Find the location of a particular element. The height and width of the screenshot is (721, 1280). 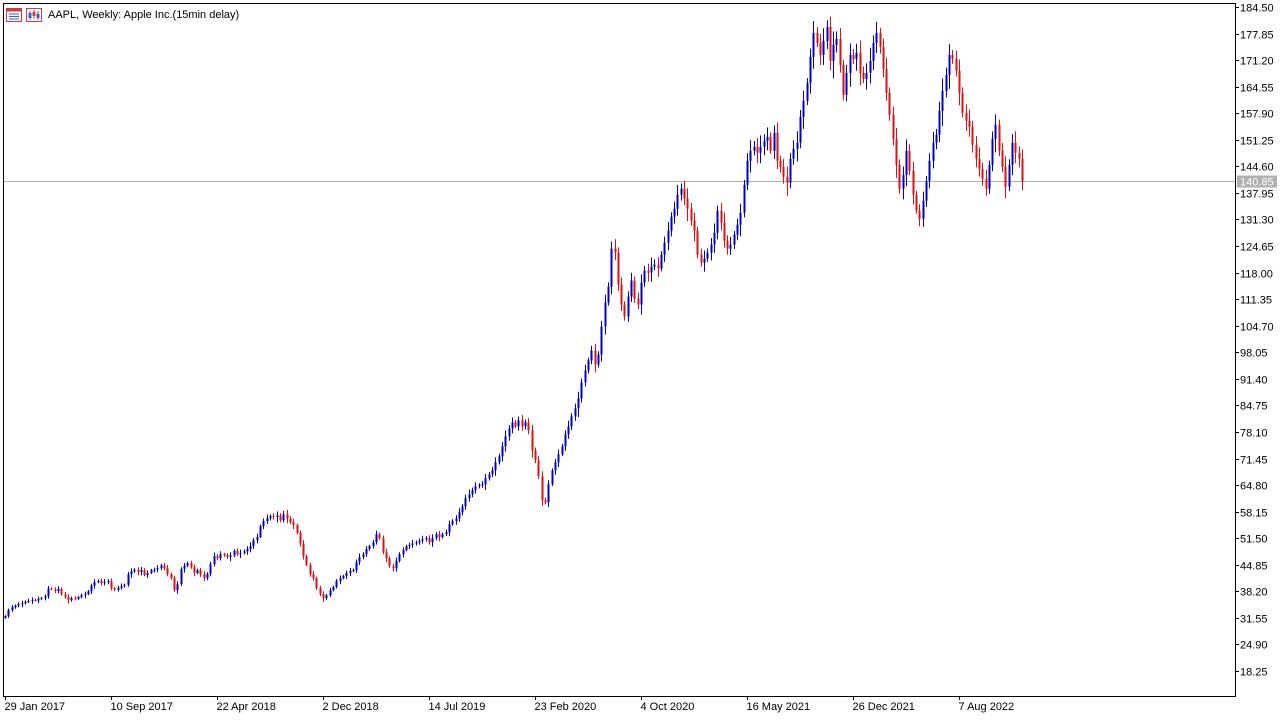

y-tick-label: 58.15 is located at coordinates (1254, 514).